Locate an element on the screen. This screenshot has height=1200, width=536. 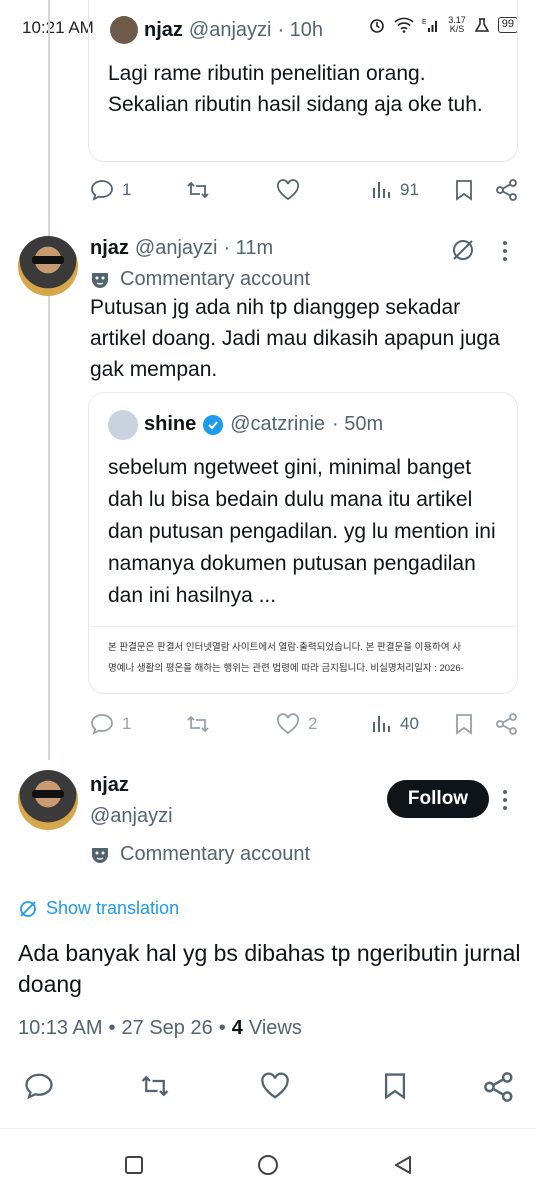
recents-button is located at coordinates (134, 1165).